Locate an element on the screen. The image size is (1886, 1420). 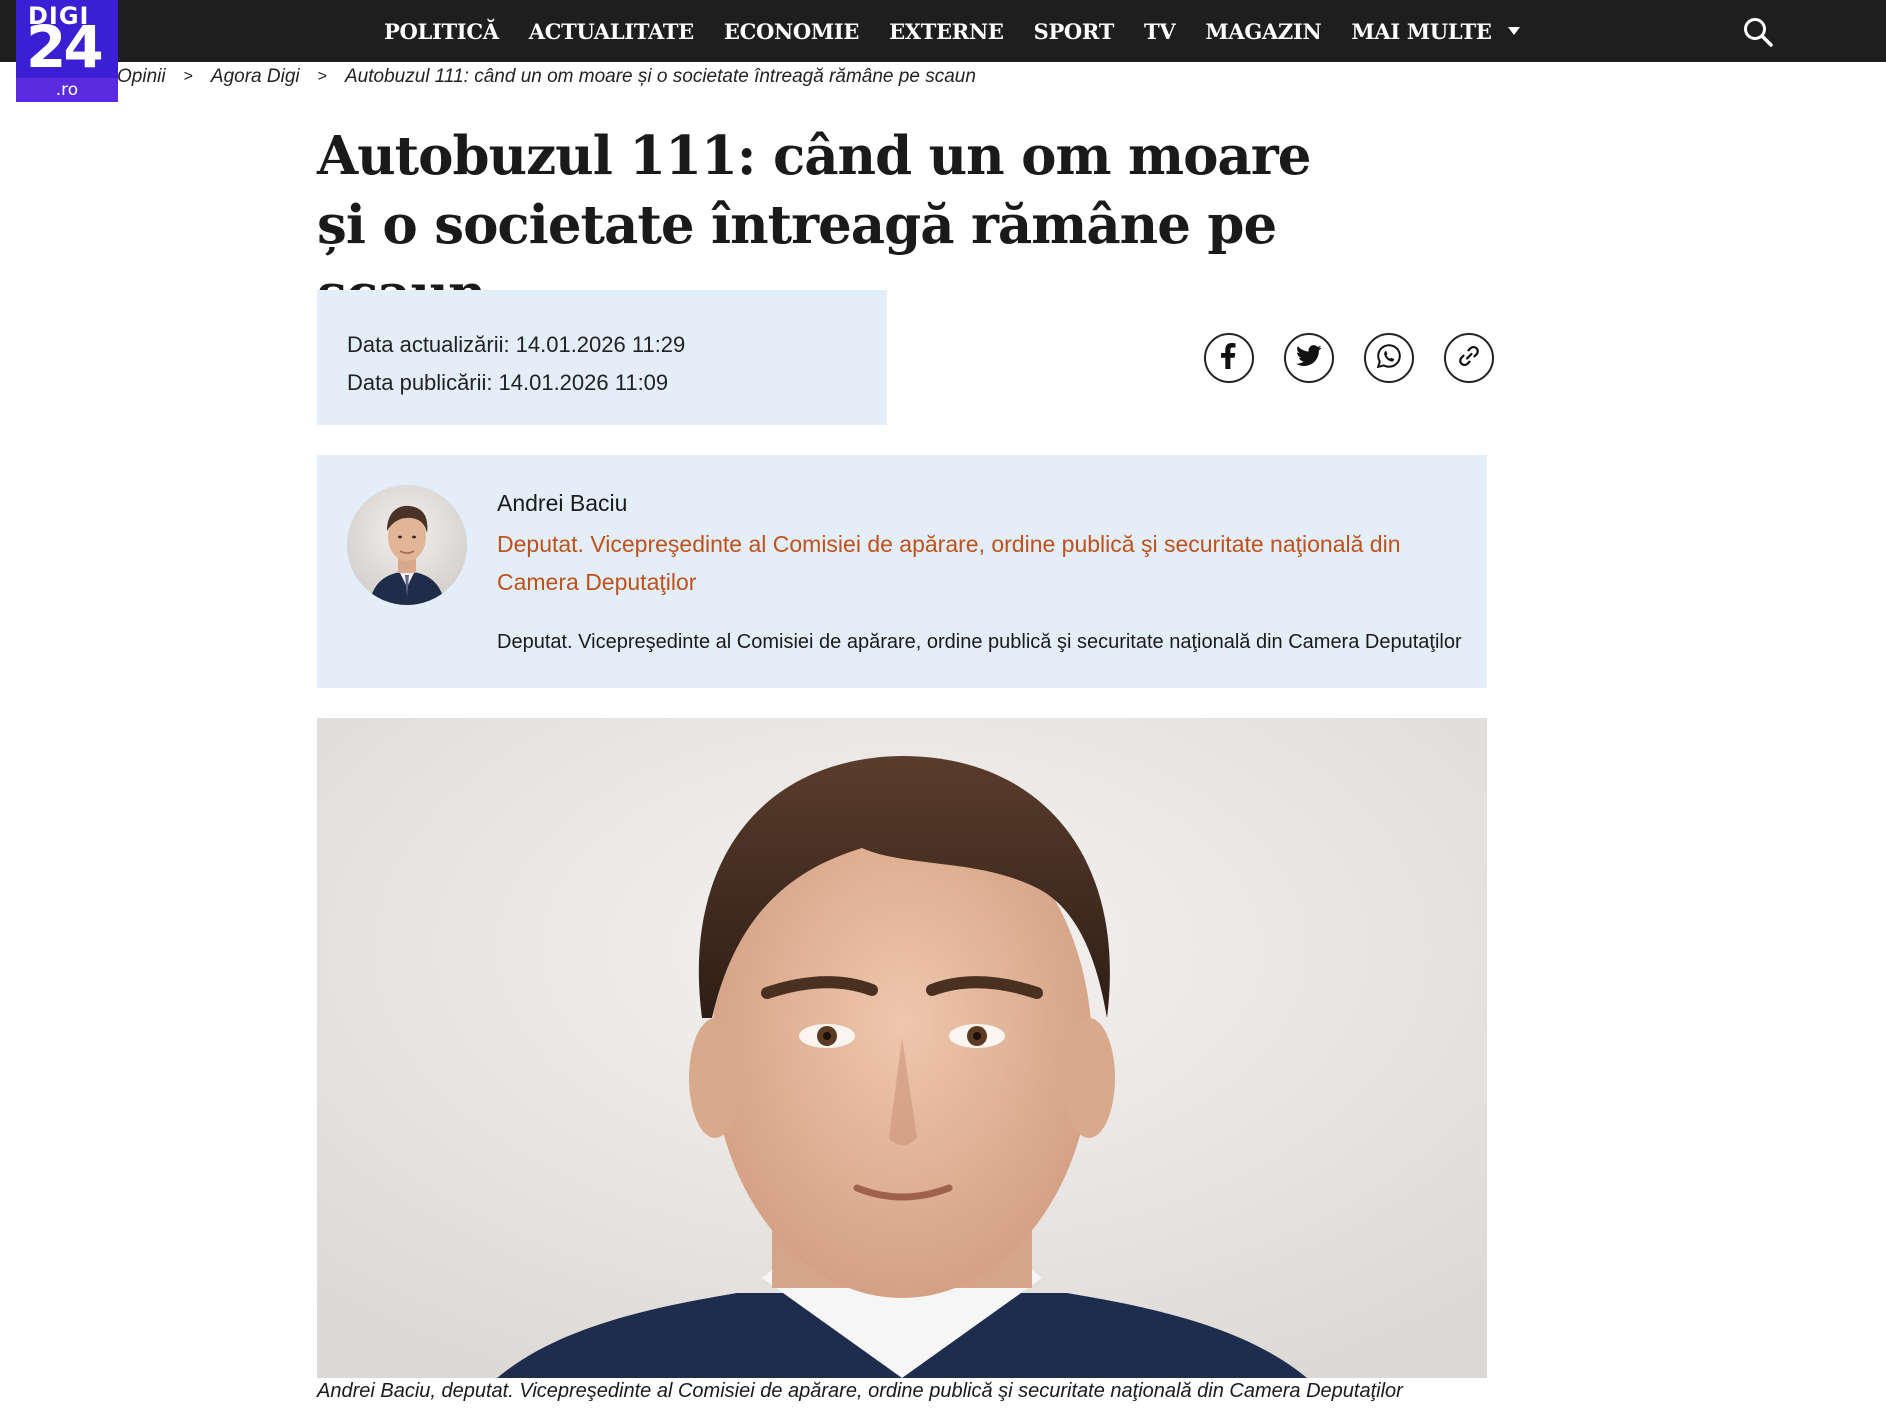
whatsapp-icon is located at coordinates (1389, 358).